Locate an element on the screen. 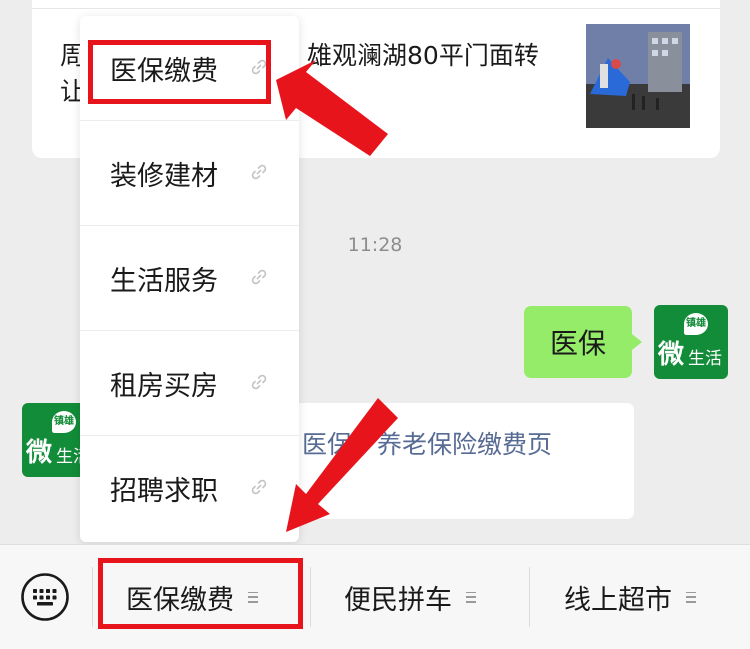 The width and height of the screenshot is (750, 649). user-avatar: 镇雄 微 生活 is located at coordinates (691, 342).